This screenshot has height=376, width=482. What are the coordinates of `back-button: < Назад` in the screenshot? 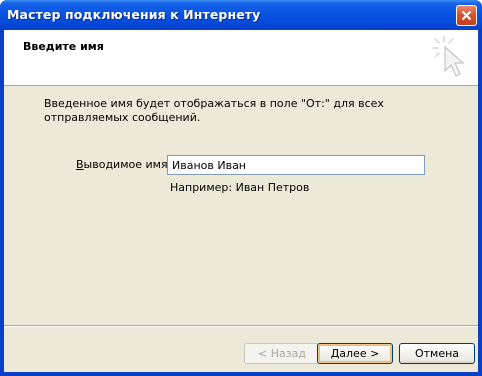 It's located at (282, 353).